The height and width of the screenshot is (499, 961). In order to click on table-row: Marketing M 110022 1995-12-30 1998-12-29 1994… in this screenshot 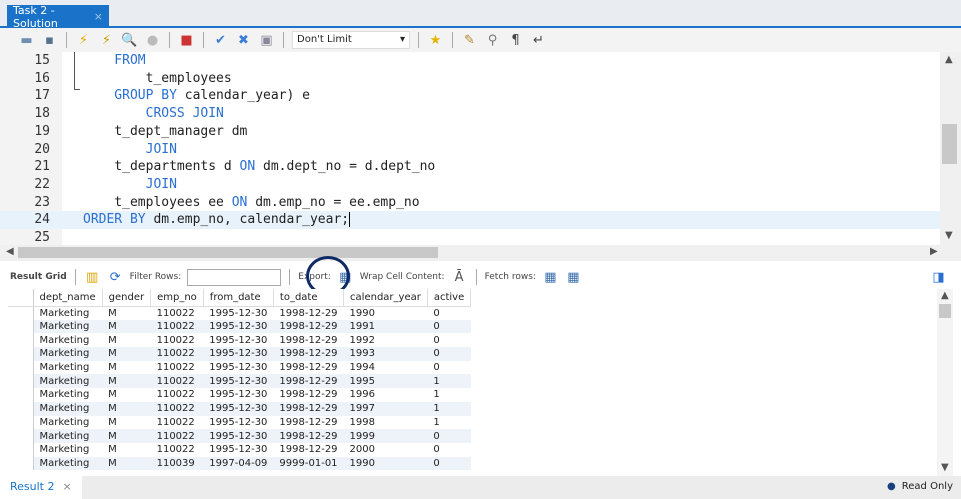, I will do `click(239, 367)`.